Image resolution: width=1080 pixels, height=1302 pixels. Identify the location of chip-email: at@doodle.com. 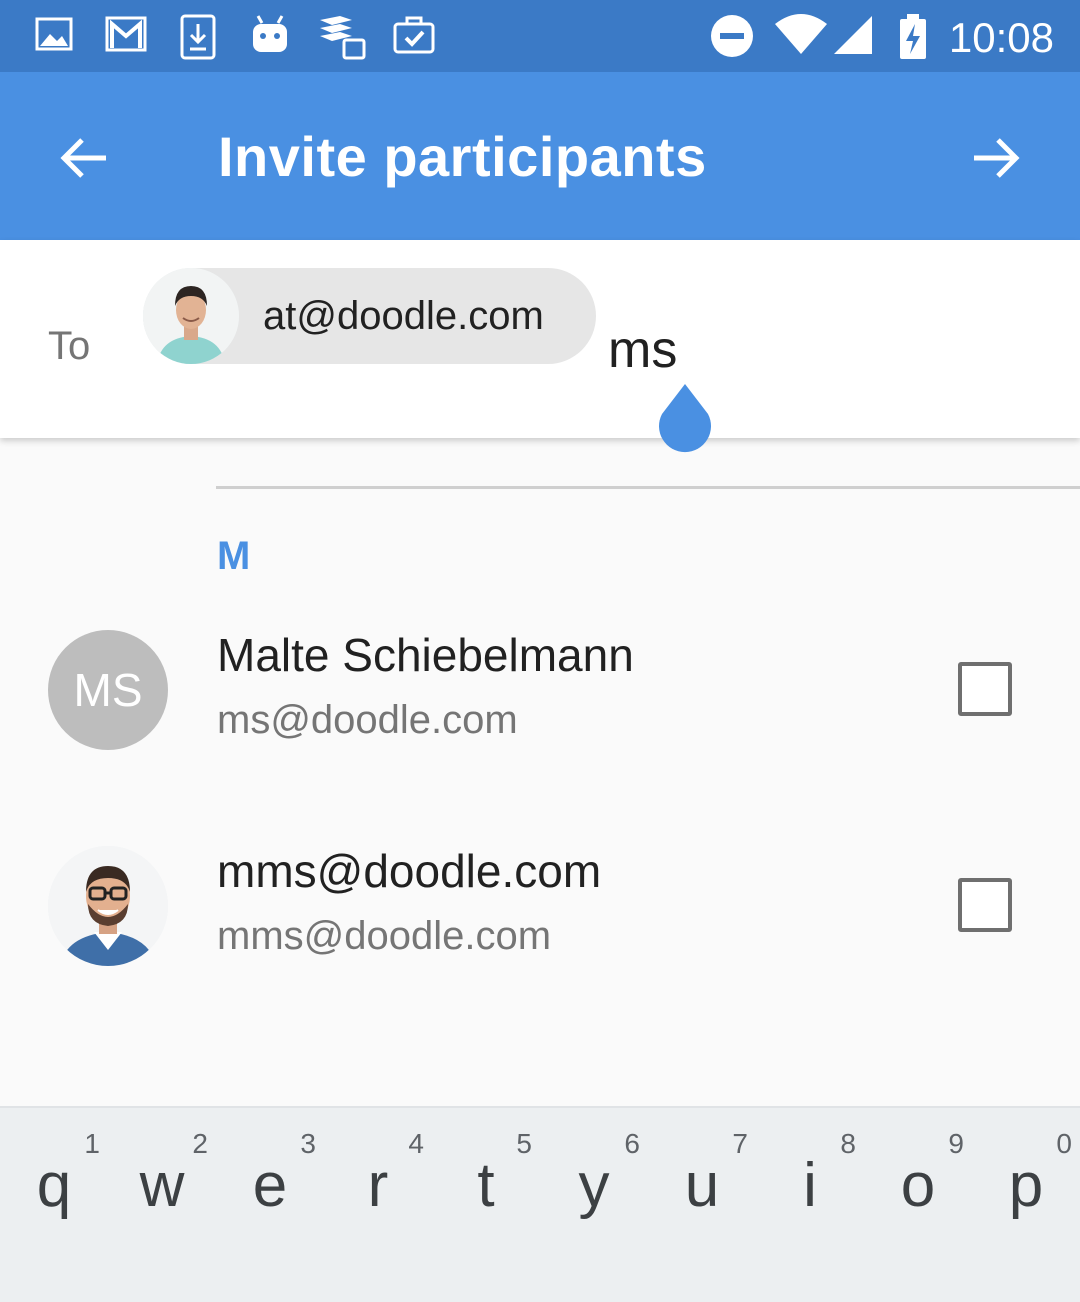
(403, 316).